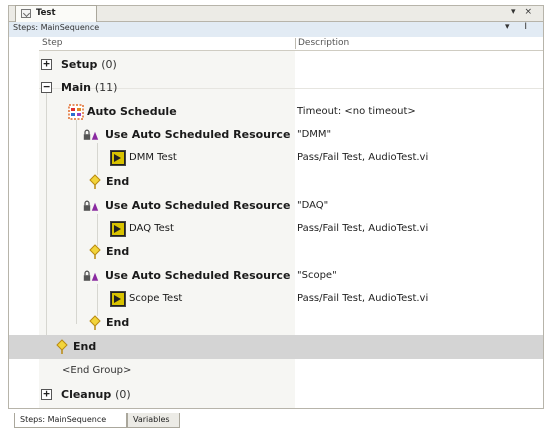 This screenshot has height=444, width=550. Describe the element at coordinates (70, 420) in the screenshot. I see `tab-steps-mainsequence: Steps: MainSequence` at that location.